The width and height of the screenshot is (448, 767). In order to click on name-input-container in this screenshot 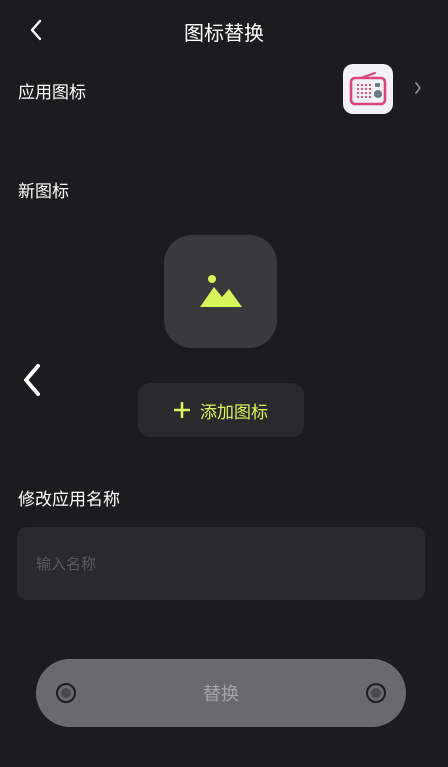, I will do `click(221, 563)`.